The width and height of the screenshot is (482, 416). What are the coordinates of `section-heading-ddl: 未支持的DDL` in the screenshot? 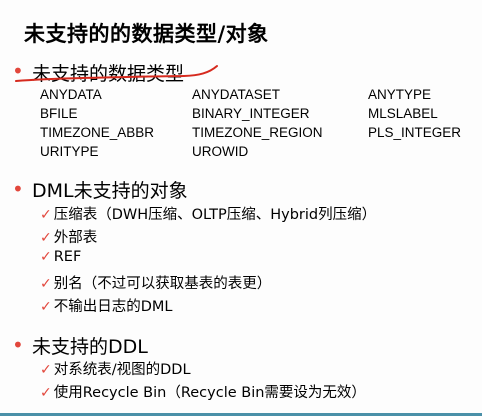 It's located at (90, 347).